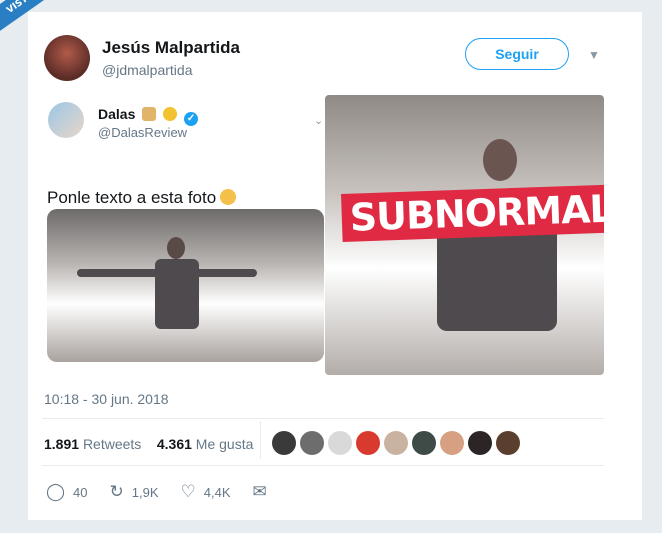  Describe the element at coordinates (472, 213) in the screenshot. I see `caption-label: SUBNORMAL` at that location.